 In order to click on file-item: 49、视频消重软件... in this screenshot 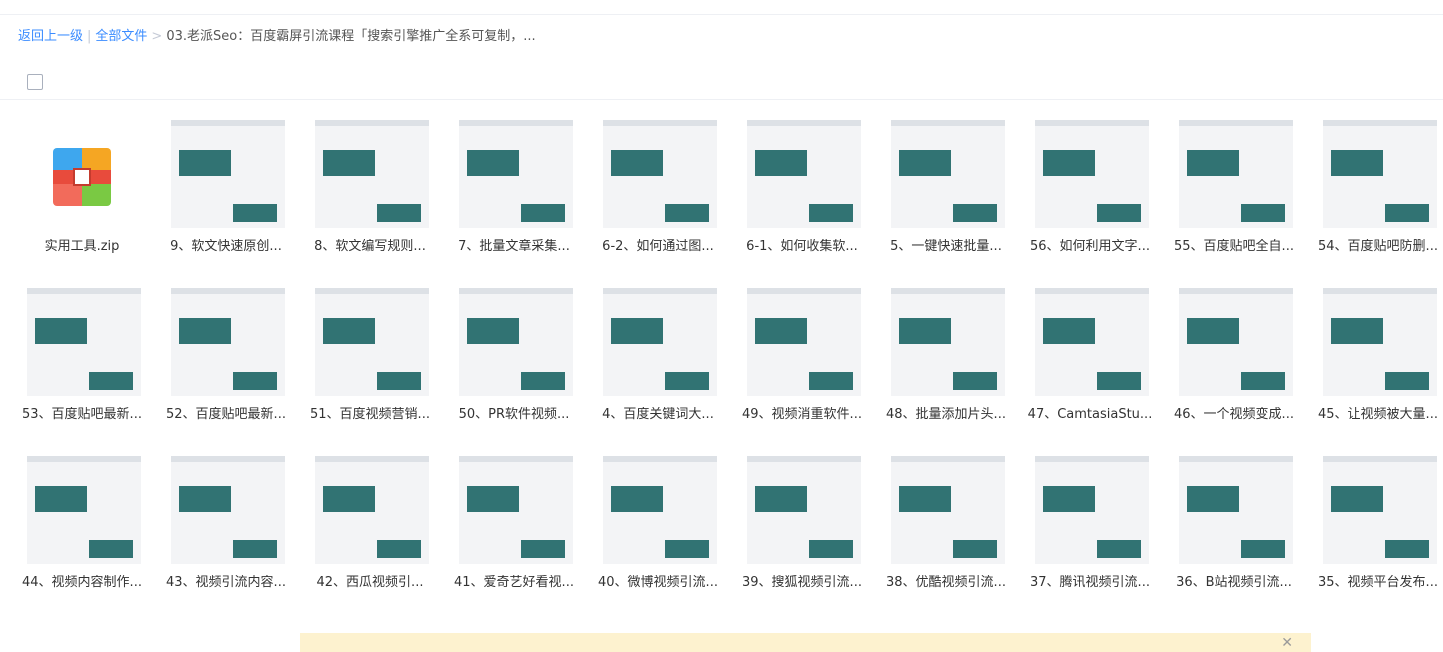, I will do `click(802, 358)`.